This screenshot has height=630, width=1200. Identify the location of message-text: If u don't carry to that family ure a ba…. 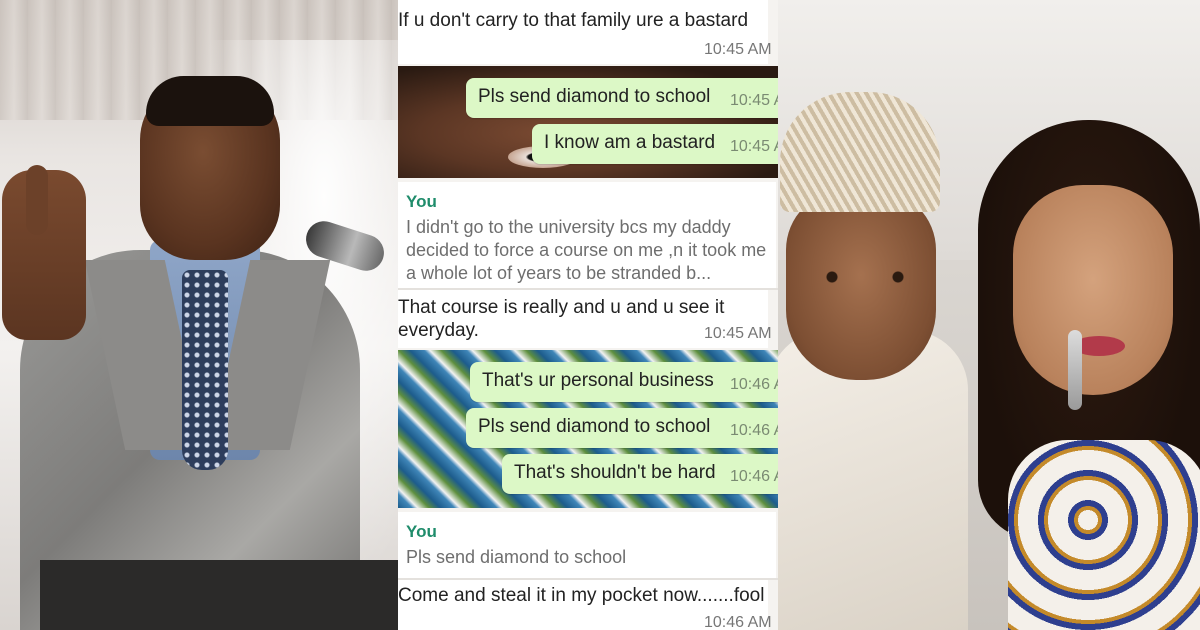
(573, 20).